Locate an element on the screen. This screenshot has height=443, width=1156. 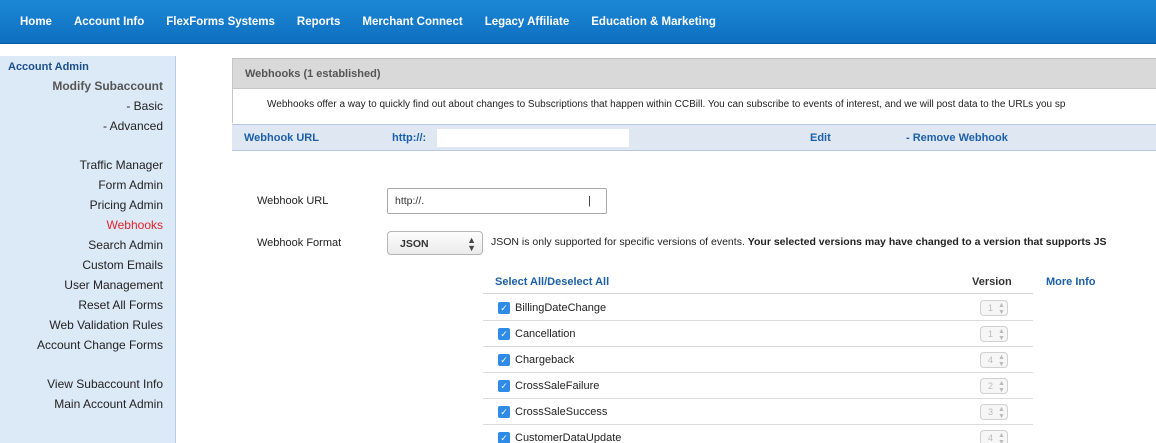
event-row: ✓ CrossSaleFailure 2 ▲ ▼ is located at coordinates (758, 386).